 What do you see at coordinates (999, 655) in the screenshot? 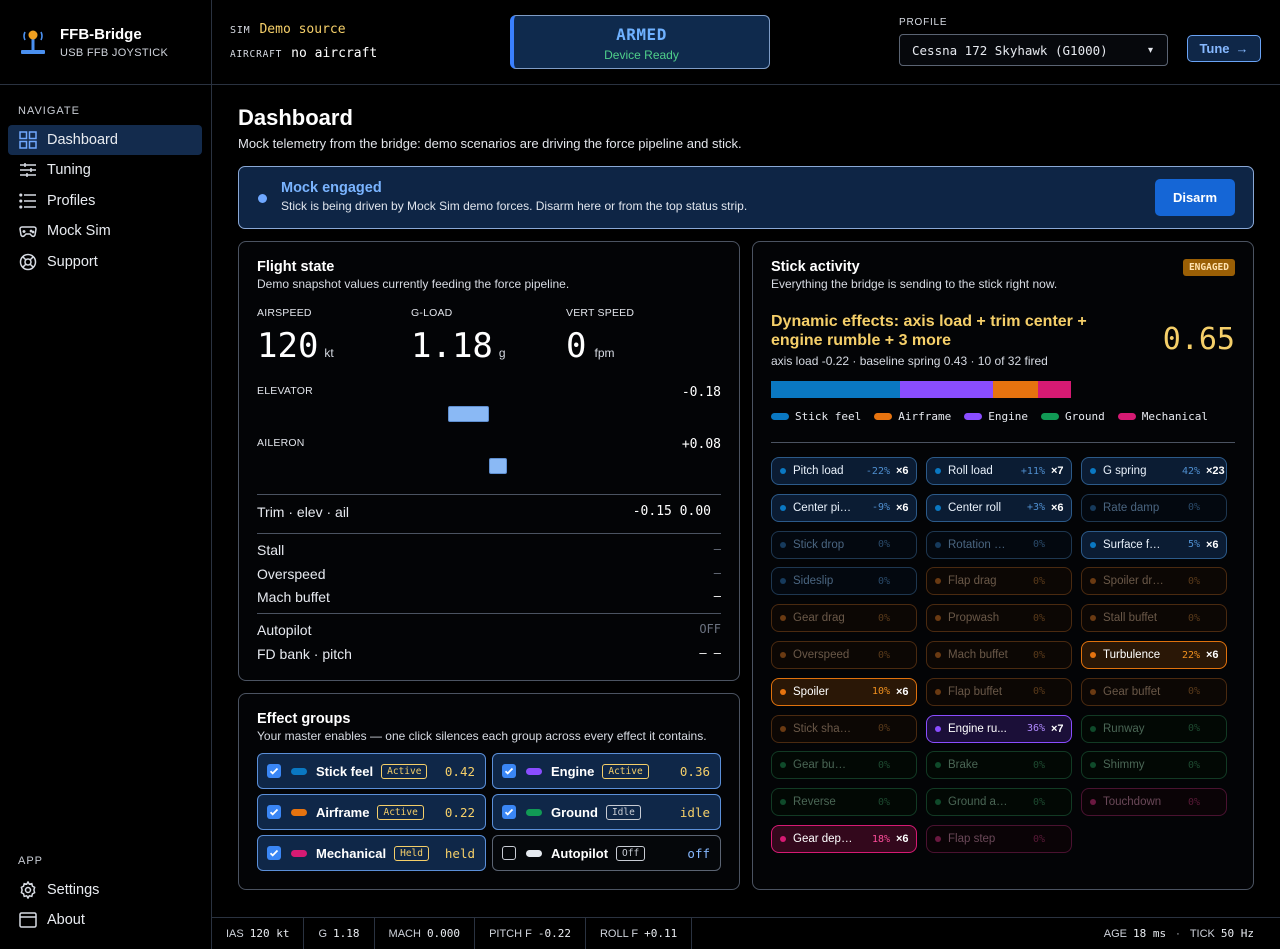
I see `effect-chip-mach-buffet: Mach buffet 0%` at bounding box center [999, 655].